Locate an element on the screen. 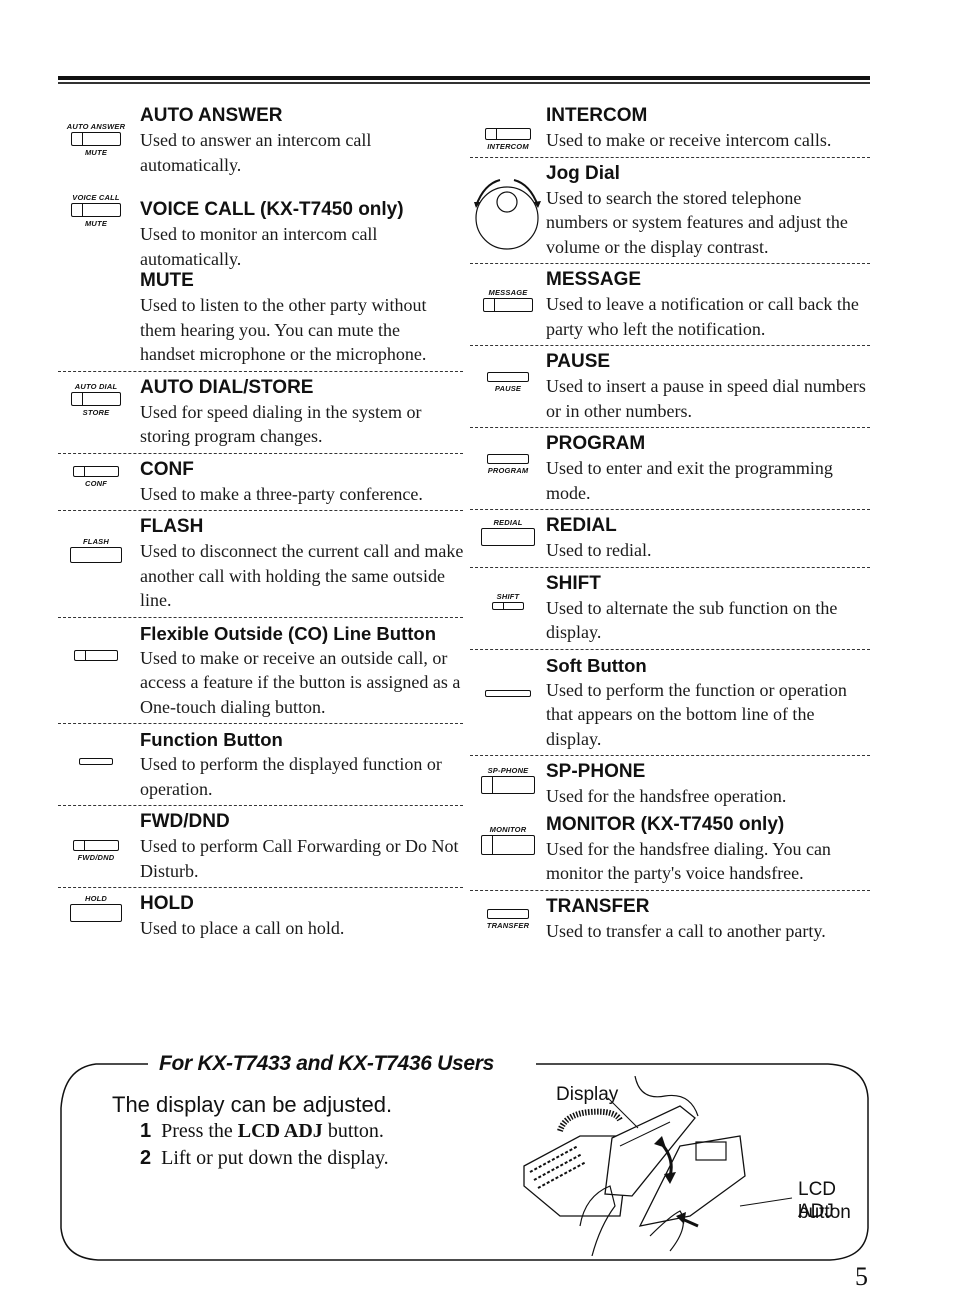  tips-heading: For KX-T7433 and KX-T7436 Users is located at coordinates (326, 1064).